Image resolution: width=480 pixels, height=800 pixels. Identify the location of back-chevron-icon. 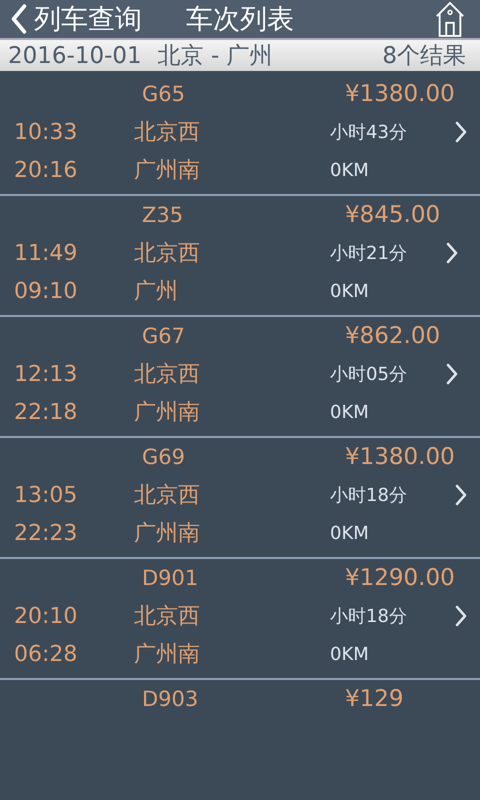
(19, 19).